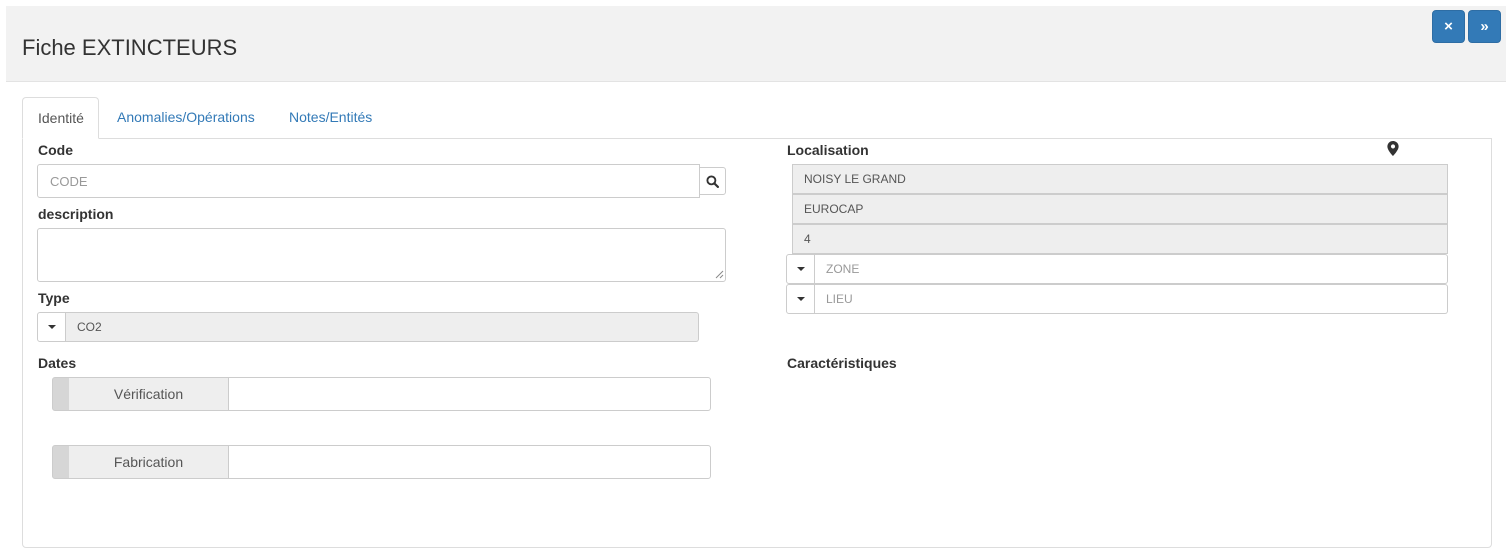 This screenshot has width=1512, height=553. I want to click on close-button: ×, so click(1448, 26).